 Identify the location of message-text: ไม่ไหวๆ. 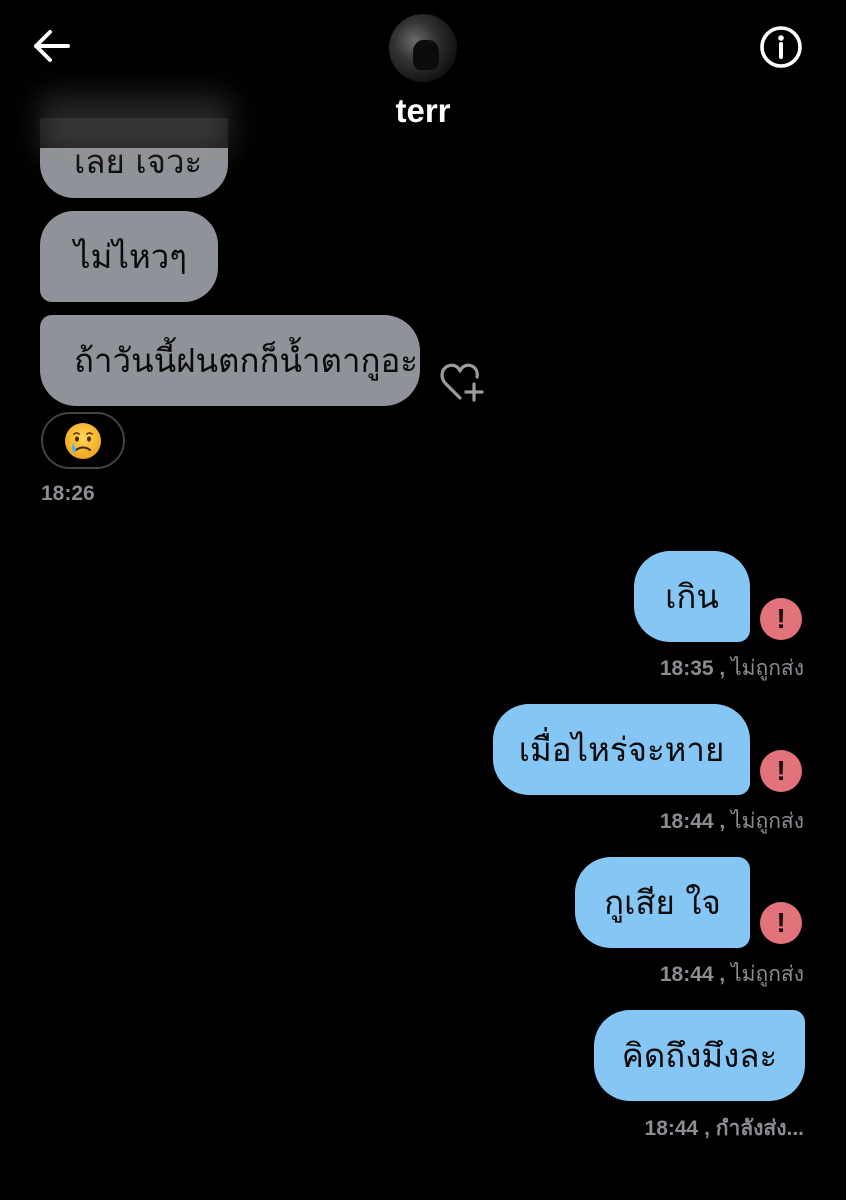
(130, 256).